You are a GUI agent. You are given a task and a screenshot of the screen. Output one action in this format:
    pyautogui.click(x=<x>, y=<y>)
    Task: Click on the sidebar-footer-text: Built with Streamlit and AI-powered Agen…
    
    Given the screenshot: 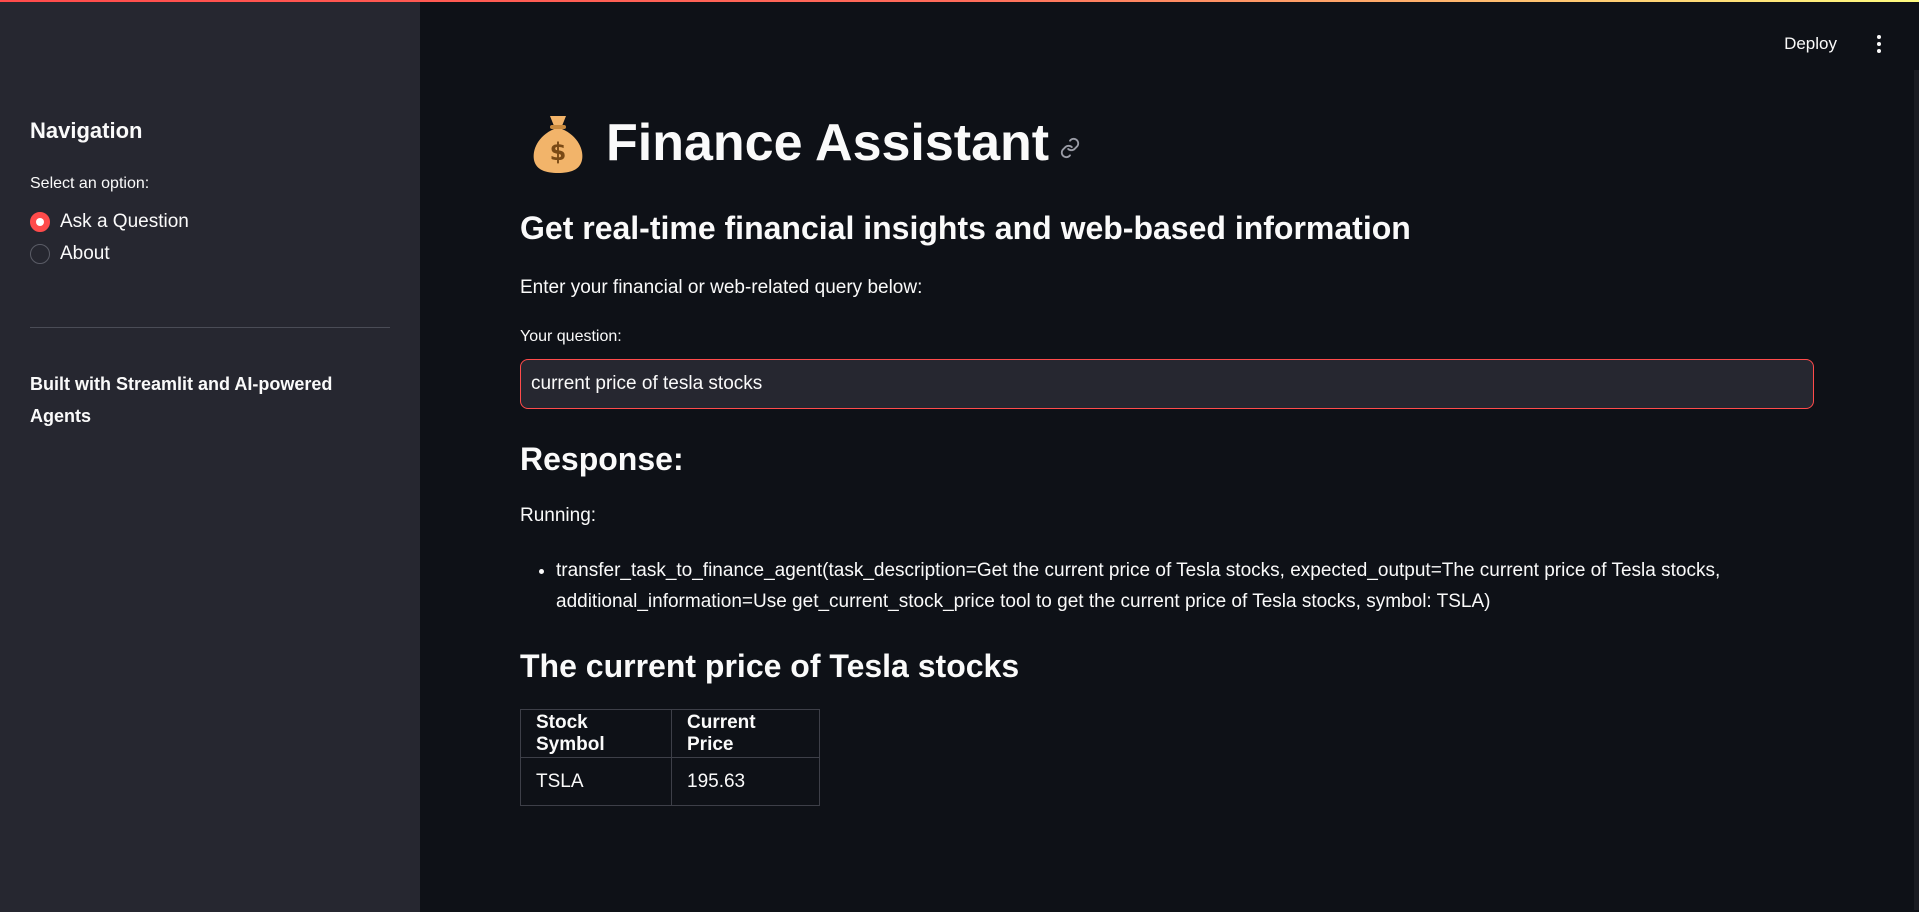 What is the action you would take?
    pyautogui.click(x=181, y=400)
    